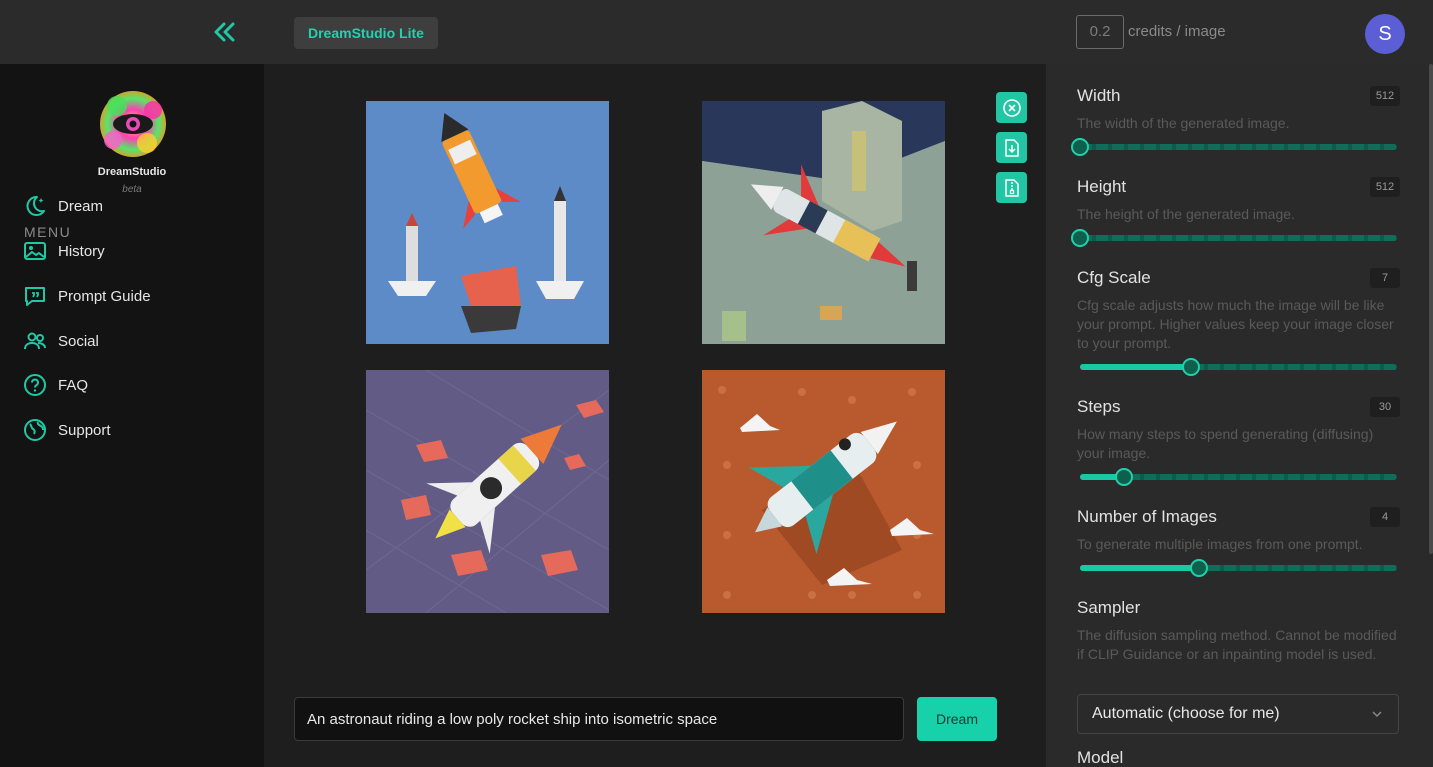 Image resolution: width=1433 pixels, height=767 pixels. I want to click on brand-block: DreamStudio beta, so click(132, 134).